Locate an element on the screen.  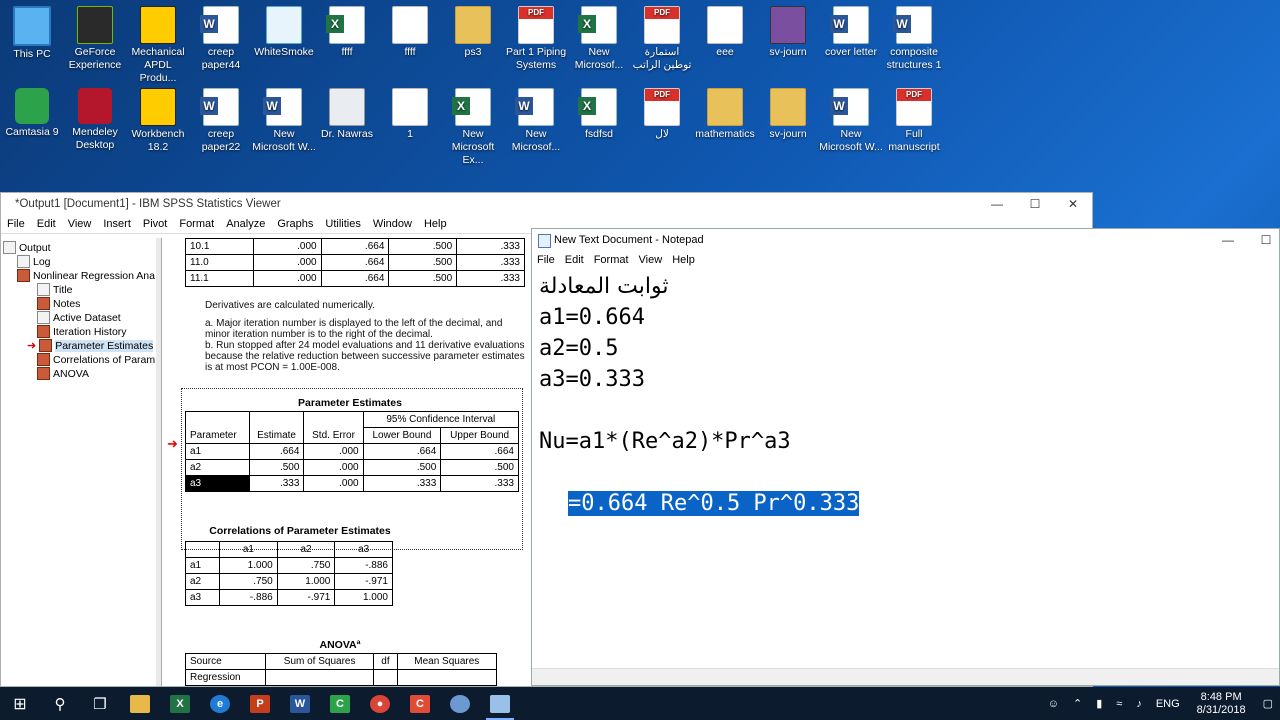
outline-item-active-dataset: Active Dataset is located at coordinates (79, 317).